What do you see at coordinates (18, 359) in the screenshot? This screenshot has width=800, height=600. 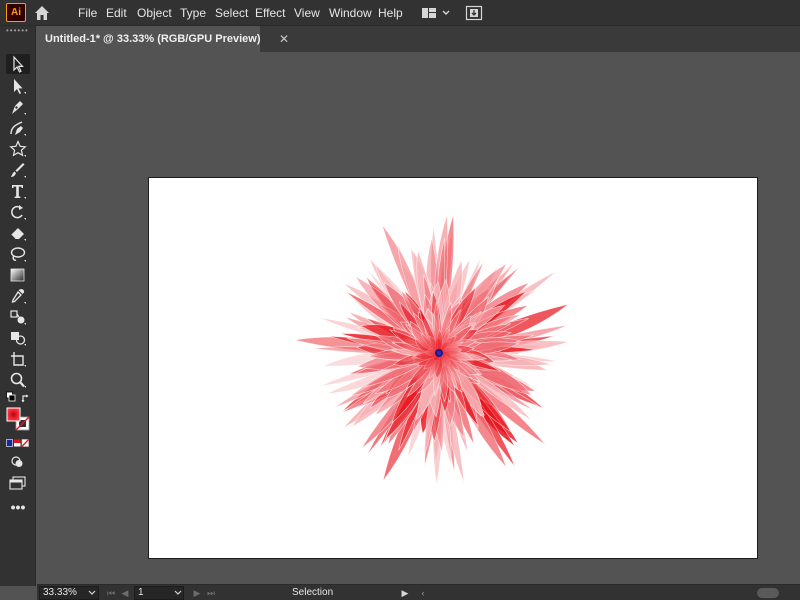 I see `artboard-tool-icon` at bounding box center [18, 359].